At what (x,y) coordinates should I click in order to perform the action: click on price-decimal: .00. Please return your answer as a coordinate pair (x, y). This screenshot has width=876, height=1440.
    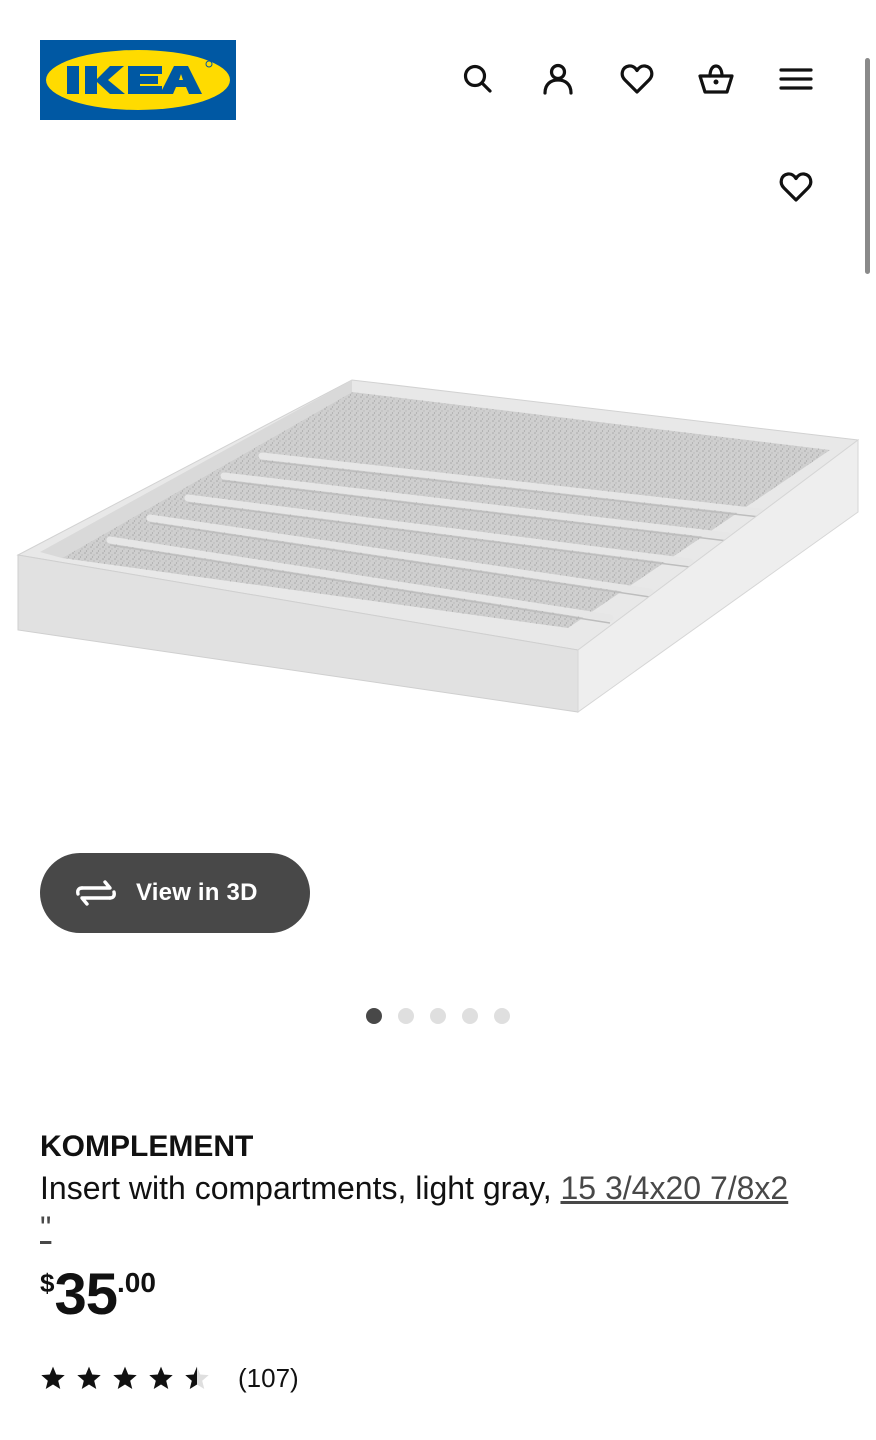
    Looking at the image, I should click on (136, 1282).